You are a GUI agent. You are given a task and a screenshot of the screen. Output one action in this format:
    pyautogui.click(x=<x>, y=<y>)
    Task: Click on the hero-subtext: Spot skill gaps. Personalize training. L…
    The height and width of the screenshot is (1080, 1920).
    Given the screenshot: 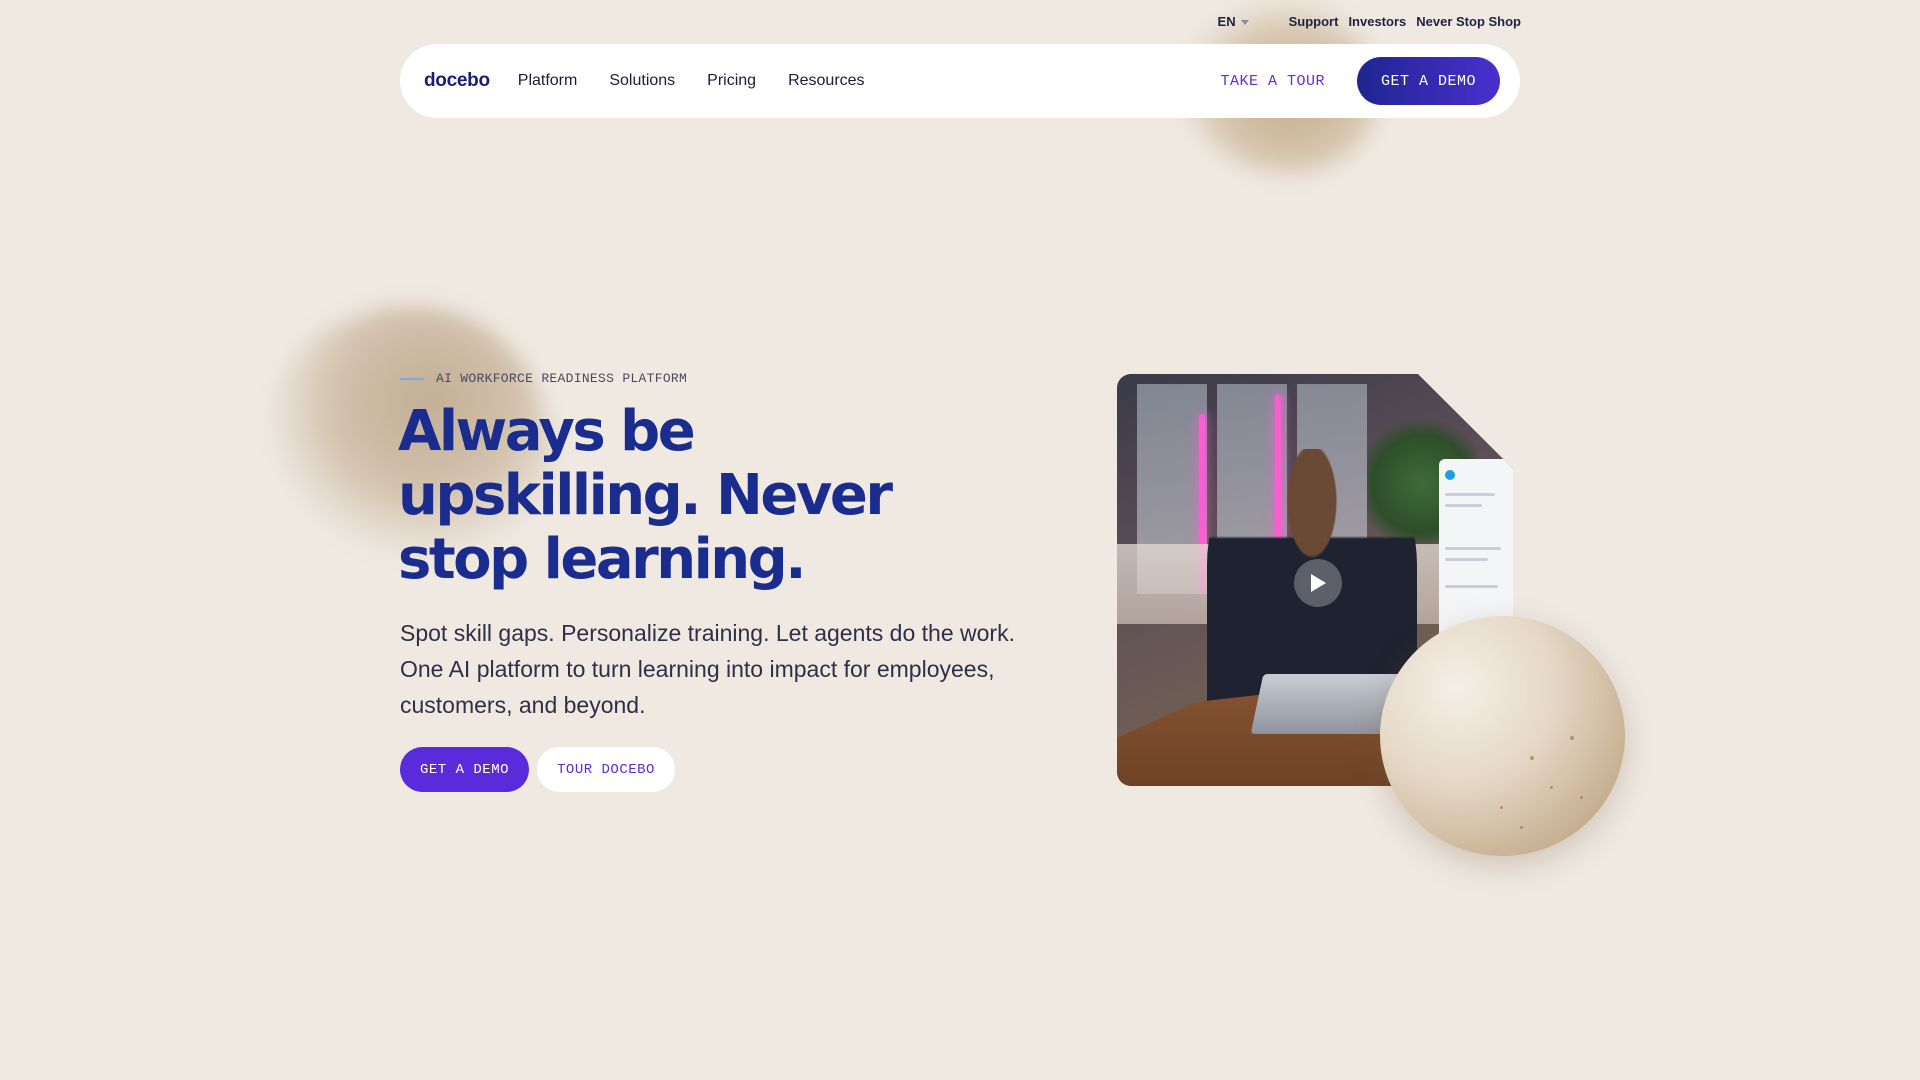 What is the action you would take?
    pyautogui.click(x=707, y=669)
    